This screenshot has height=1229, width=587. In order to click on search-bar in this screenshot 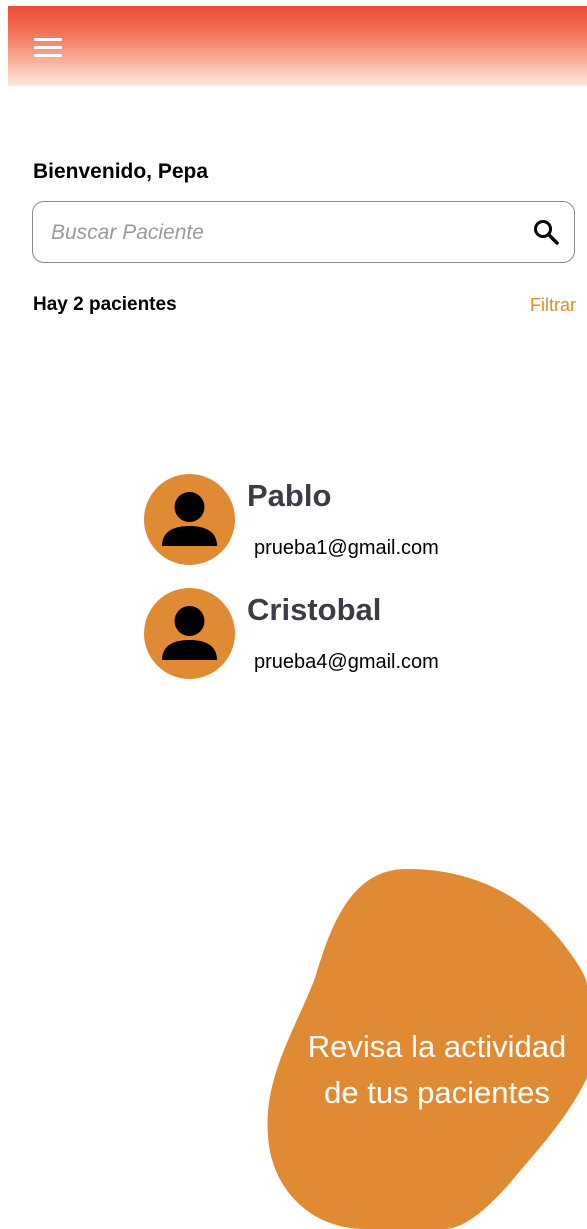, I will do `click(303, 232)`.